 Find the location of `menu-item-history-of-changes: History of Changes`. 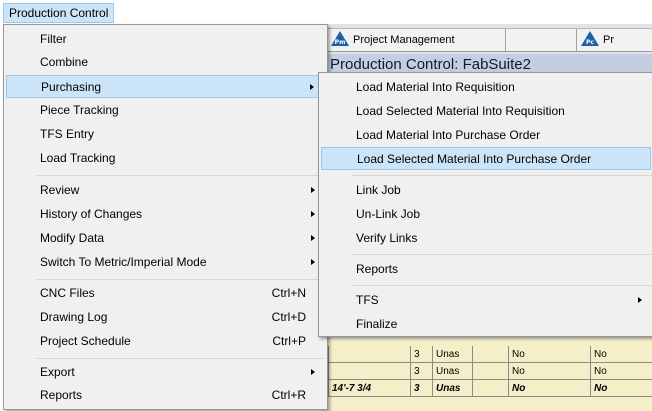

menu-item-history-of-changes: History of Changes is located at coordinates (165, 214).